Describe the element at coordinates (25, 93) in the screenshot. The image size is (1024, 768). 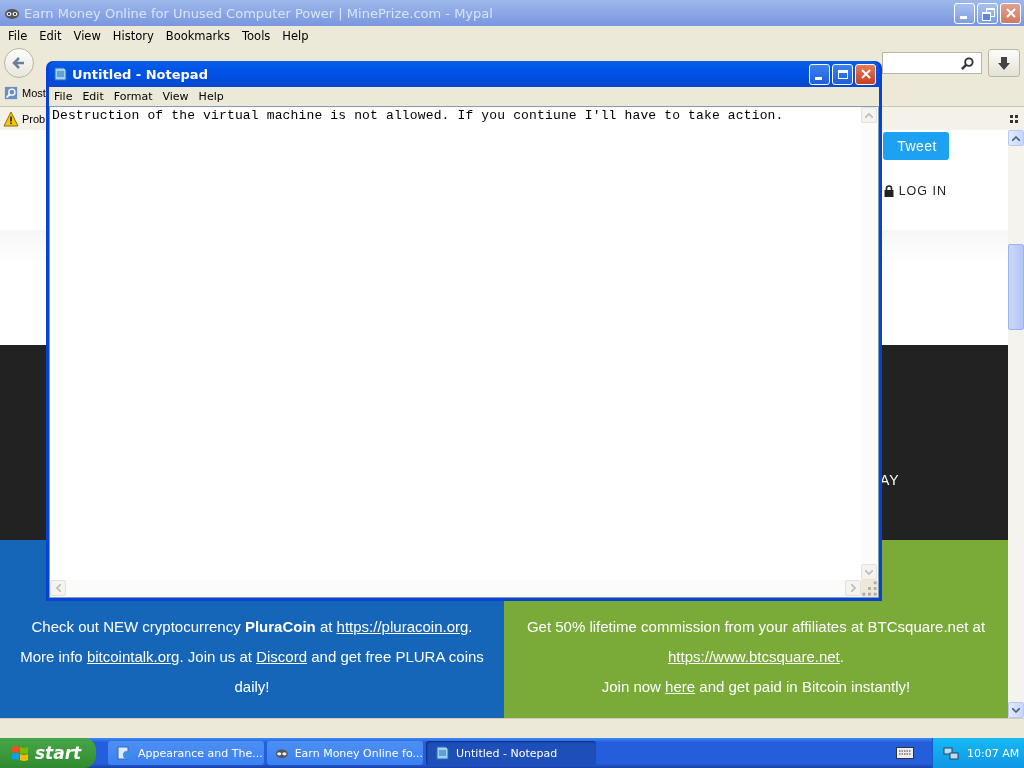
I see `bookmark-item: Most` at that location.